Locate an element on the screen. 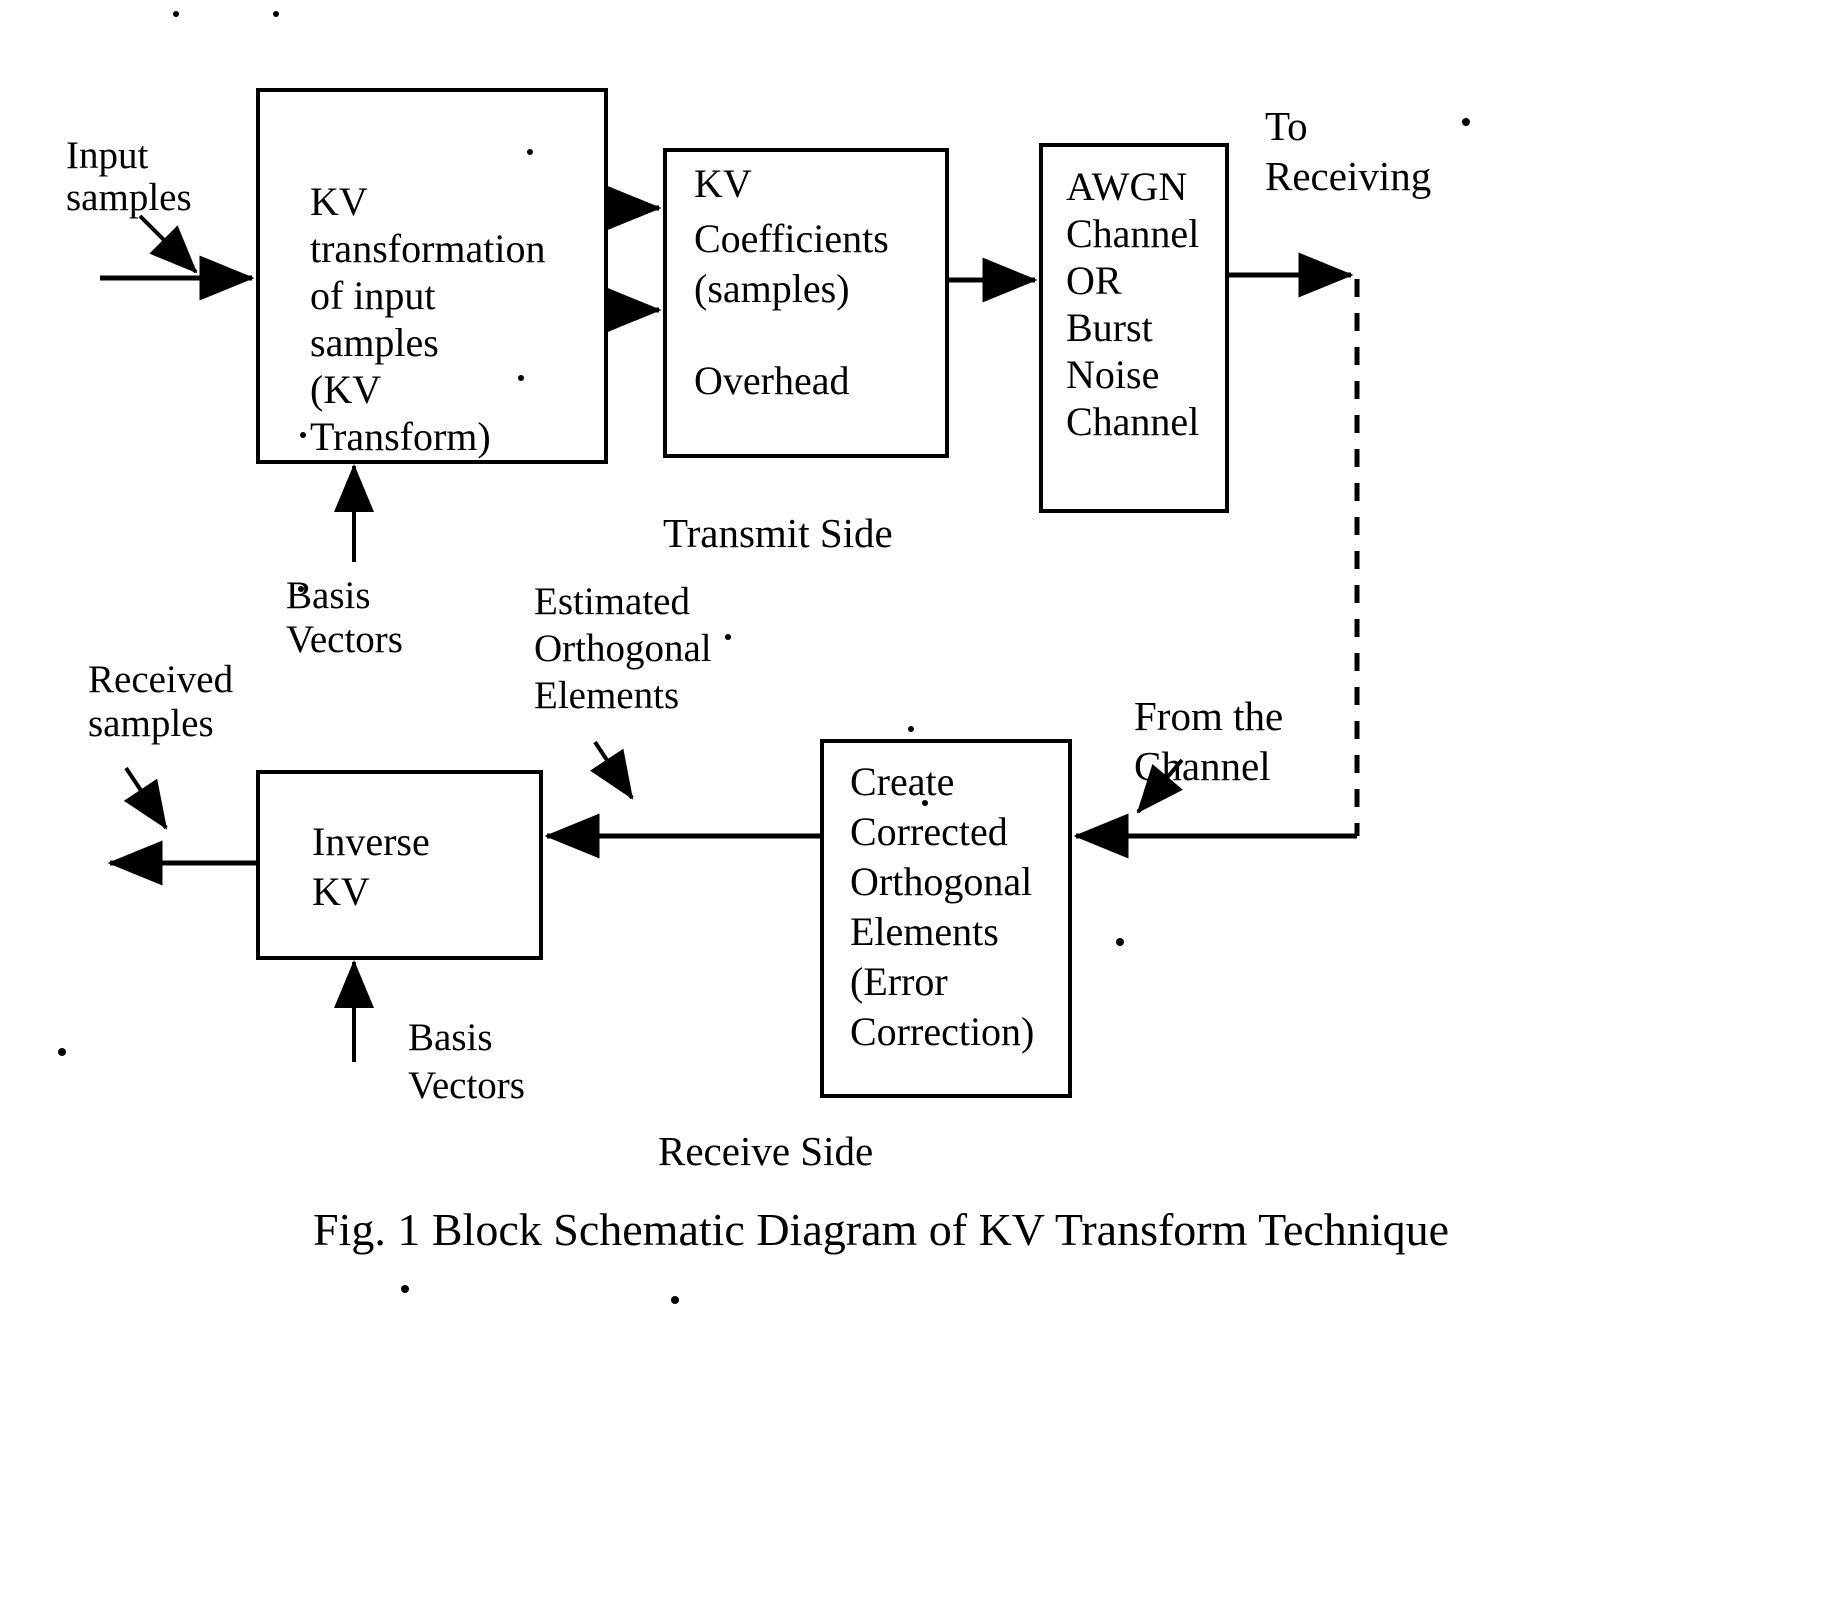  block-channel-line-0: AWGN is located at coordinates (1126, 186).